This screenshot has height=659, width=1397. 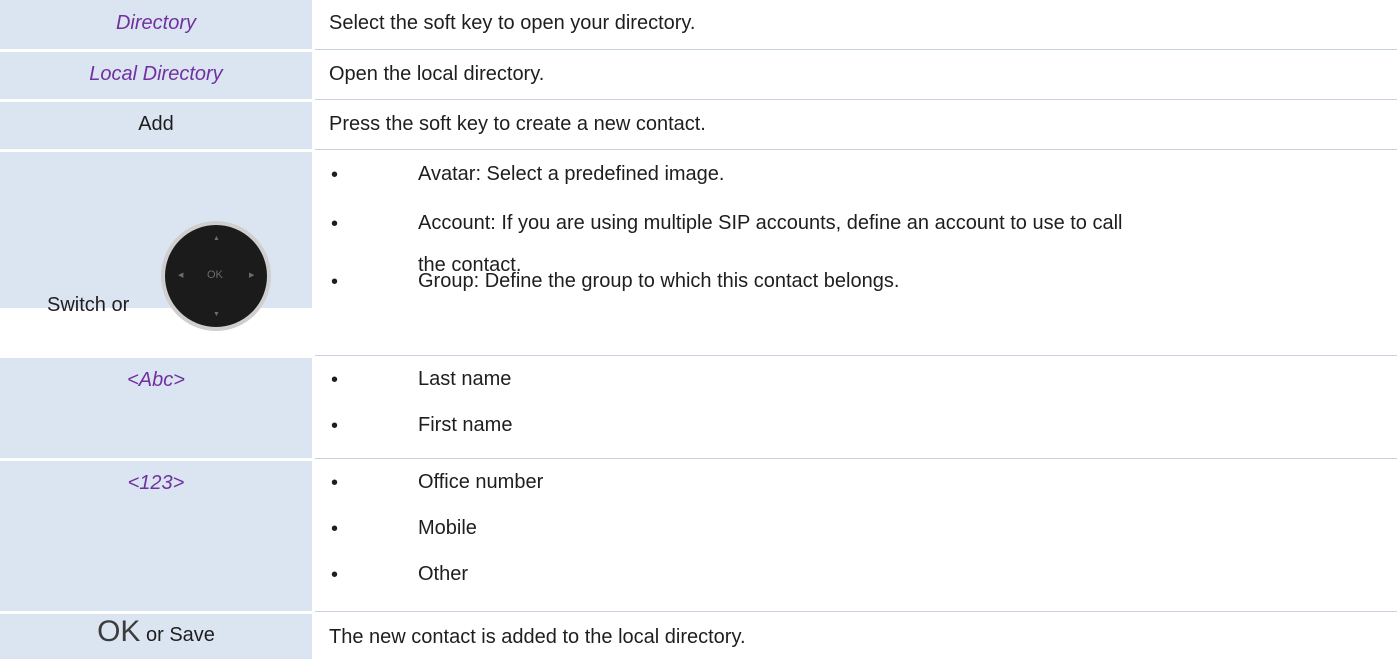 What do you see at coordinates (443, 574) in the screenshot?
I see `bullet-text: Other` at bounding box center [443, 574].